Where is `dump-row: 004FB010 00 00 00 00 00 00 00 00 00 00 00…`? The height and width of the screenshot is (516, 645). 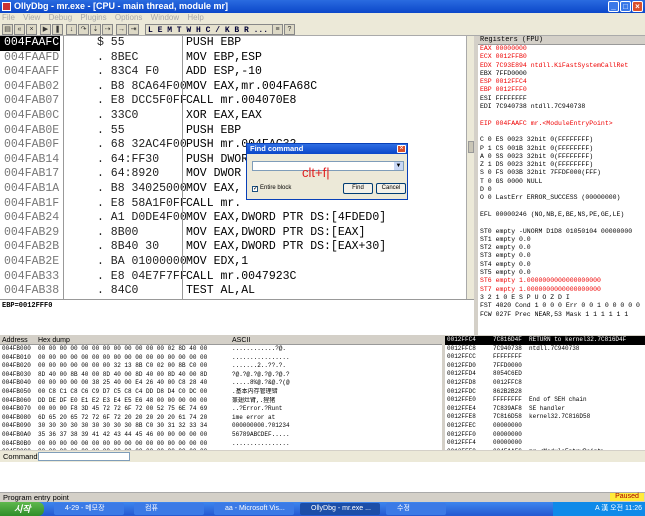 dump-row: 004FB010 00 00 00 00 00 00 00 00 00 00 00… is located at coordinates (221, 358).